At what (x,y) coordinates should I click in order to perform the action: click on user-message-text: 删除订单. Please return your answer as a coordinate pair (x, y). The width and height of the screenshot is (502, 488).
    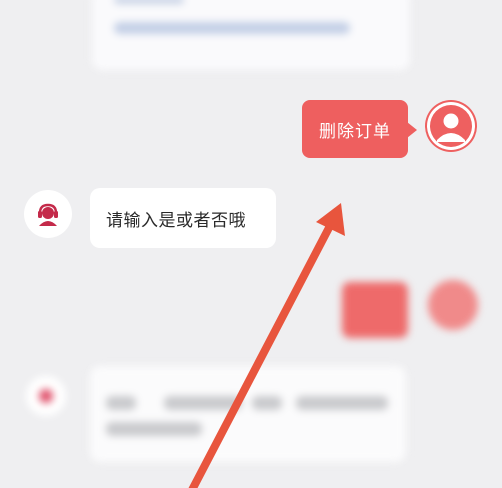
    Looking at the image, I should click on (355, 131).